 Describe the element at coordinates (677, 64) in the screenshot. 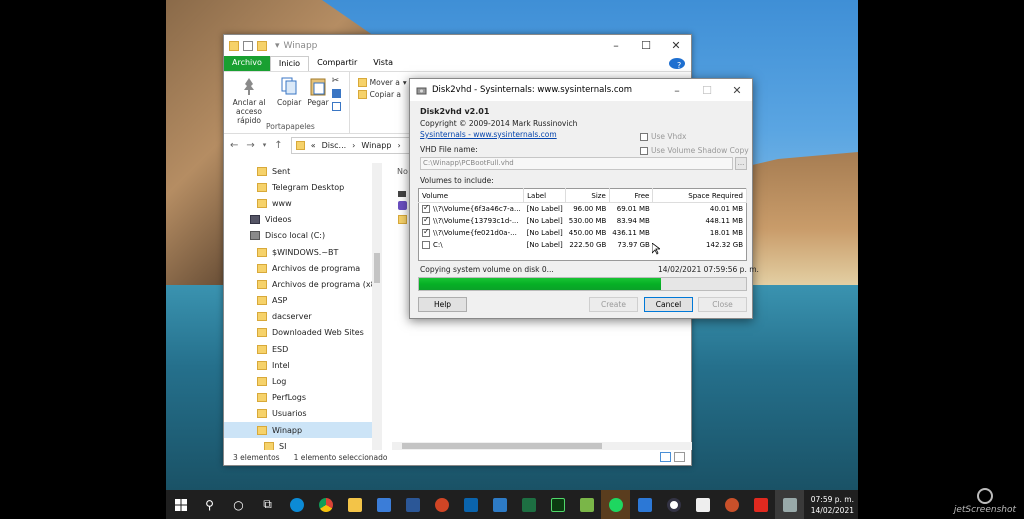

I see `help-icon: ?` at that location.